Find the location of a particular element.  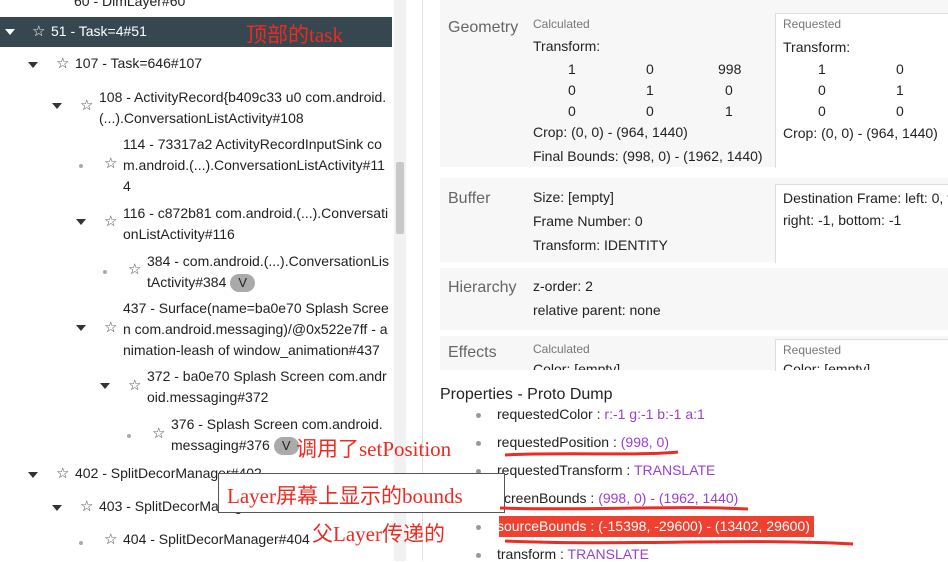

underline-requested-position is located at coordinates (591, 453).